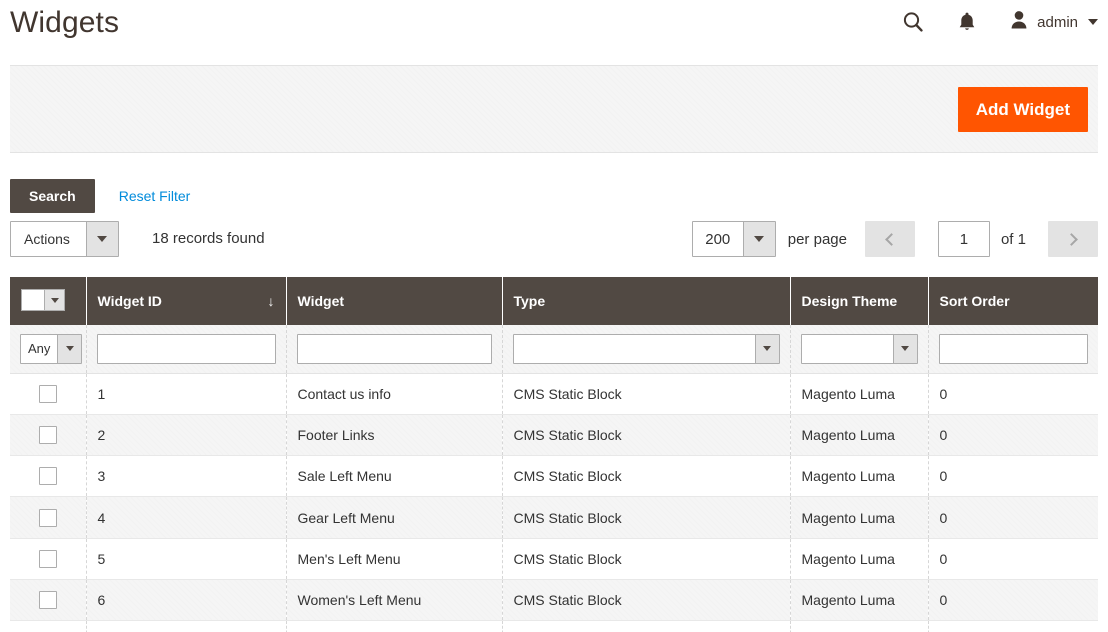 The width and height of the screenshot is (1108, 632). I want to click on previous-page-button, so click(889, 239).